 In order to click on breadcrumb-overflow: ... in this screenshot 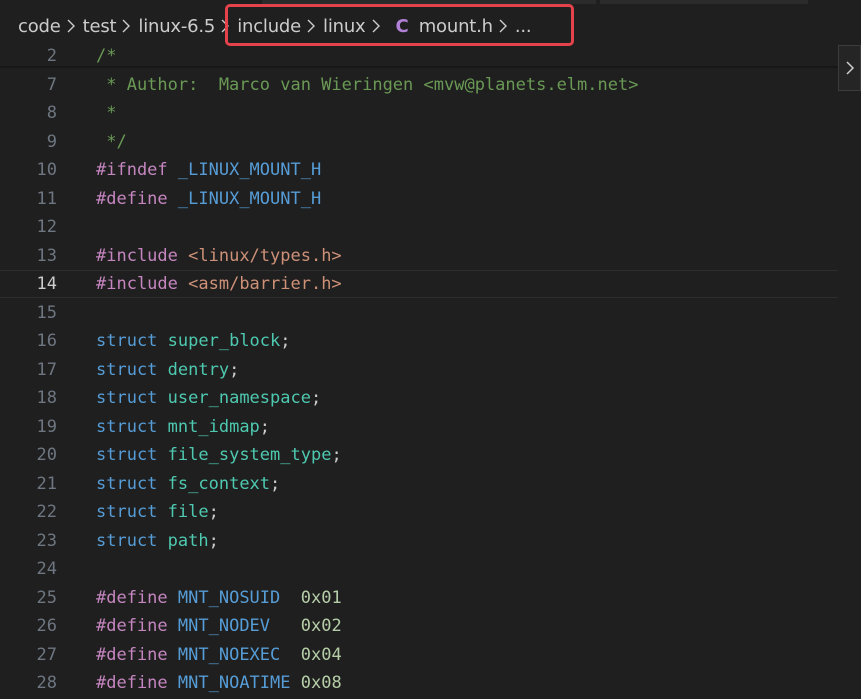, I will do `click(523, 26)`.